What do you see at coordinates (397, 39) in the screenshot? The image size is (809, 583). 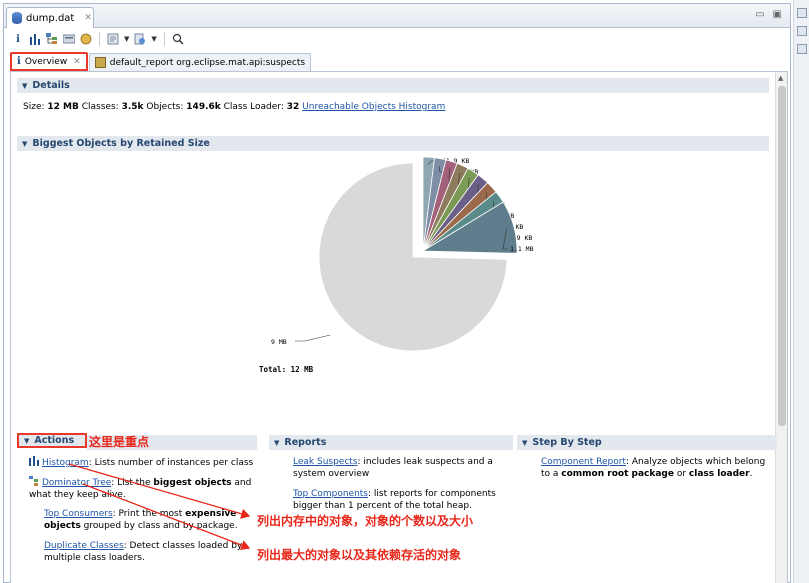 I see `toolbar: i ▼ ▼` at bounding box center [397, 39].